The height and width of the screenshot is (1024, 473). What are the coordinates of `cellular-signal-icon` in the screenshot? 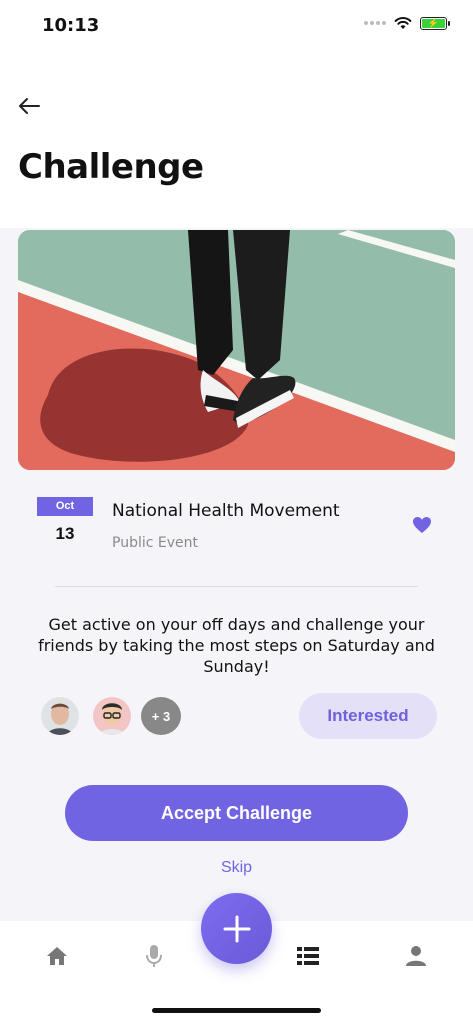 It's located at (375, 23).